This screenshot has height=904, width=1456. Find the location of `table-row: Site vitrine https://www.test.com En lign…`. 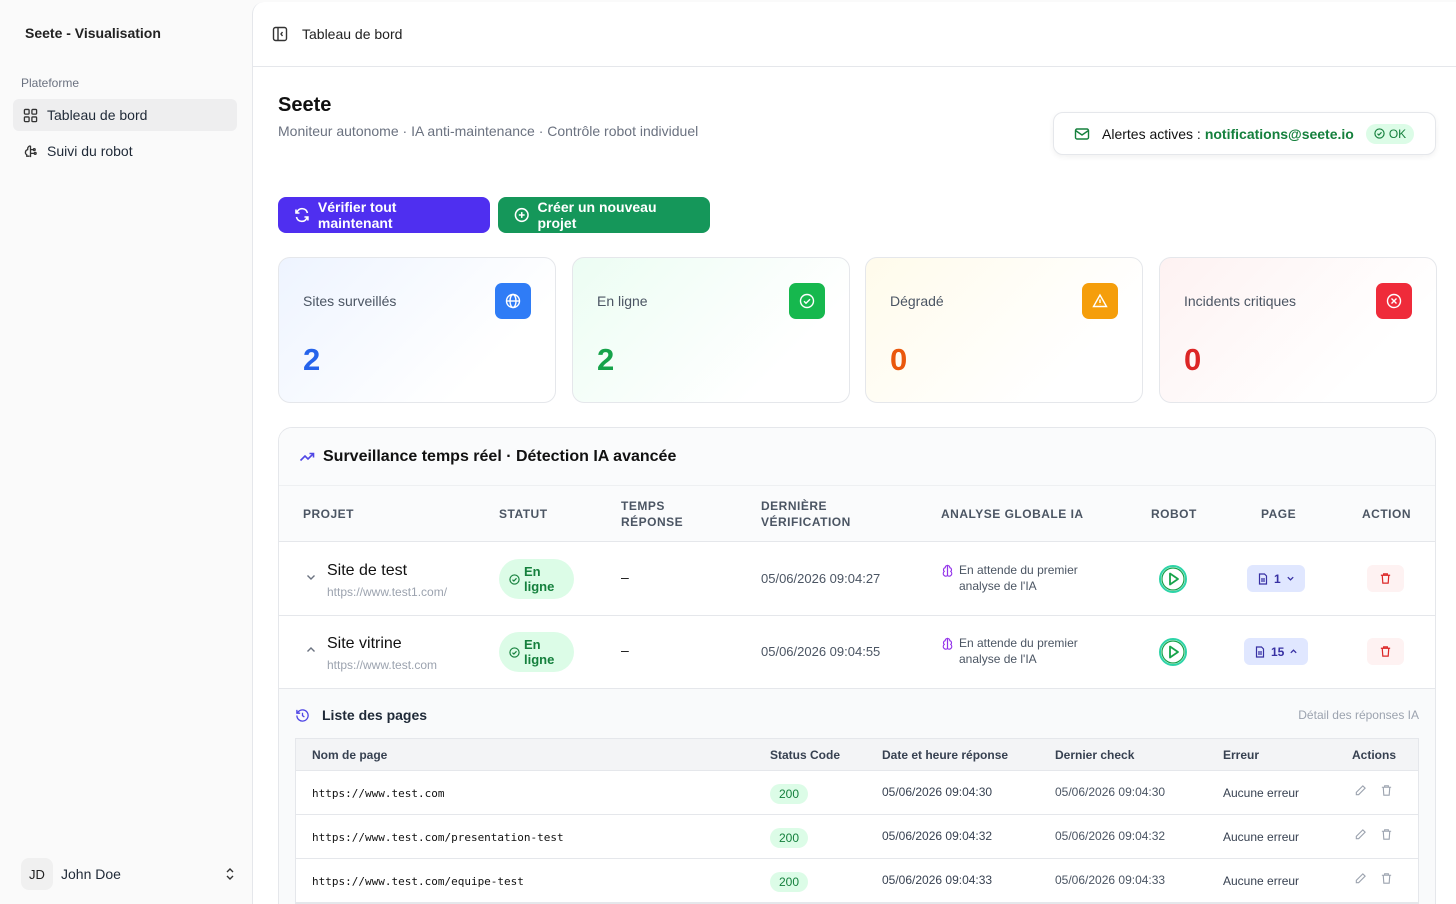

table-row: Site vitrine https://www.test.com En lign… is located at coordinates (857, 652).